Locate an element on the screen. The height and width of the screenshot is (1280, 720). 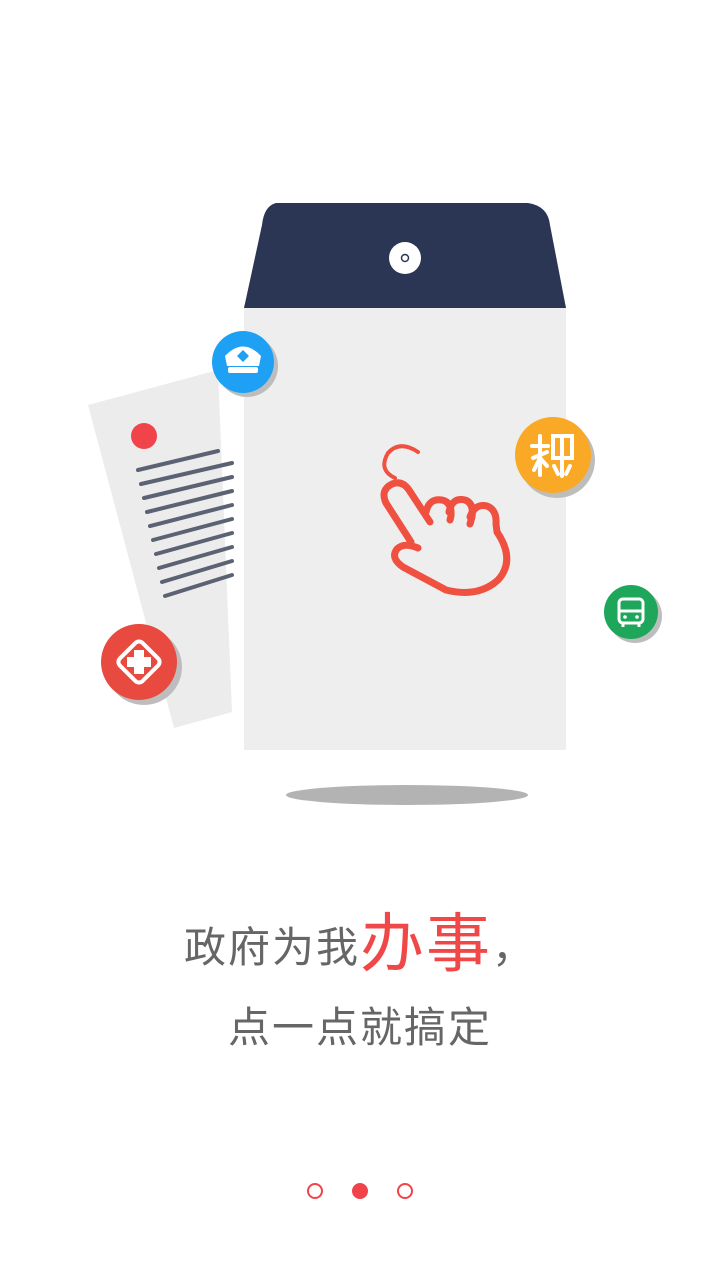
floor-shadow is located at coordinates (407, 795).